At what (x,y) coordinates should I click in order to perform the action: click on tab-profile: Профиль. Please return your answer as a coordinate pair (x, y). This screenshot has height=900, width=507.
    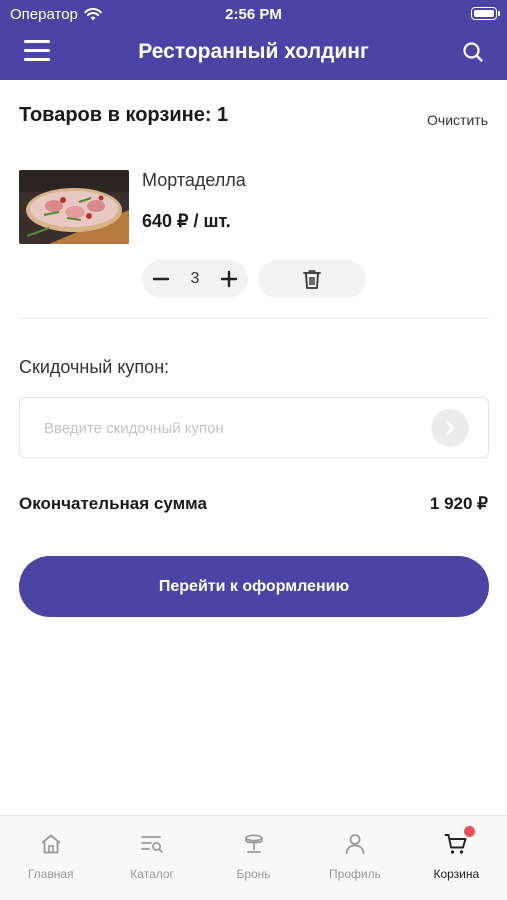
    Looking at the image, I should click on (354, 858).